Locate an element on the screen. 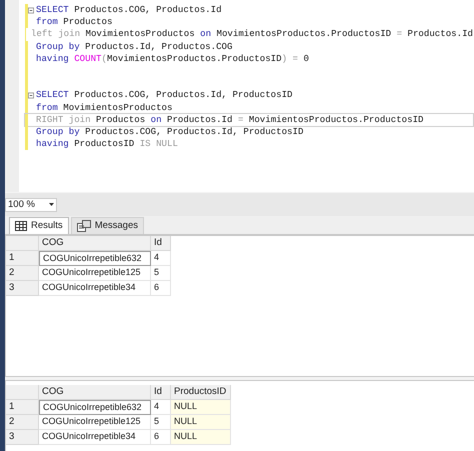  column-header: ProductosID is located at coordinates (201, 392).